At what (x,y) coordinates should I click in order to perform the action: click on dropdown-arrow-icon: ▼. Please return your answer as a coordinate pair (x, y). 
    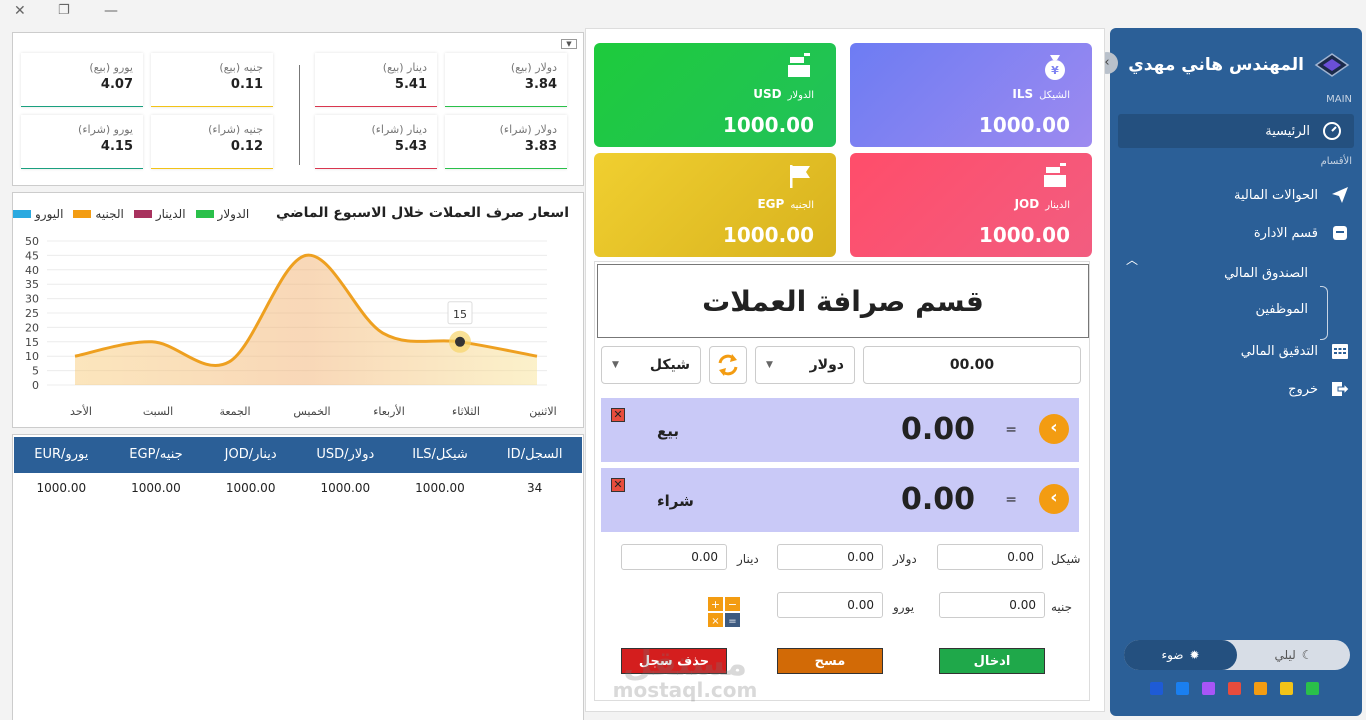
    Looking at the image, I should click on (569, 44).